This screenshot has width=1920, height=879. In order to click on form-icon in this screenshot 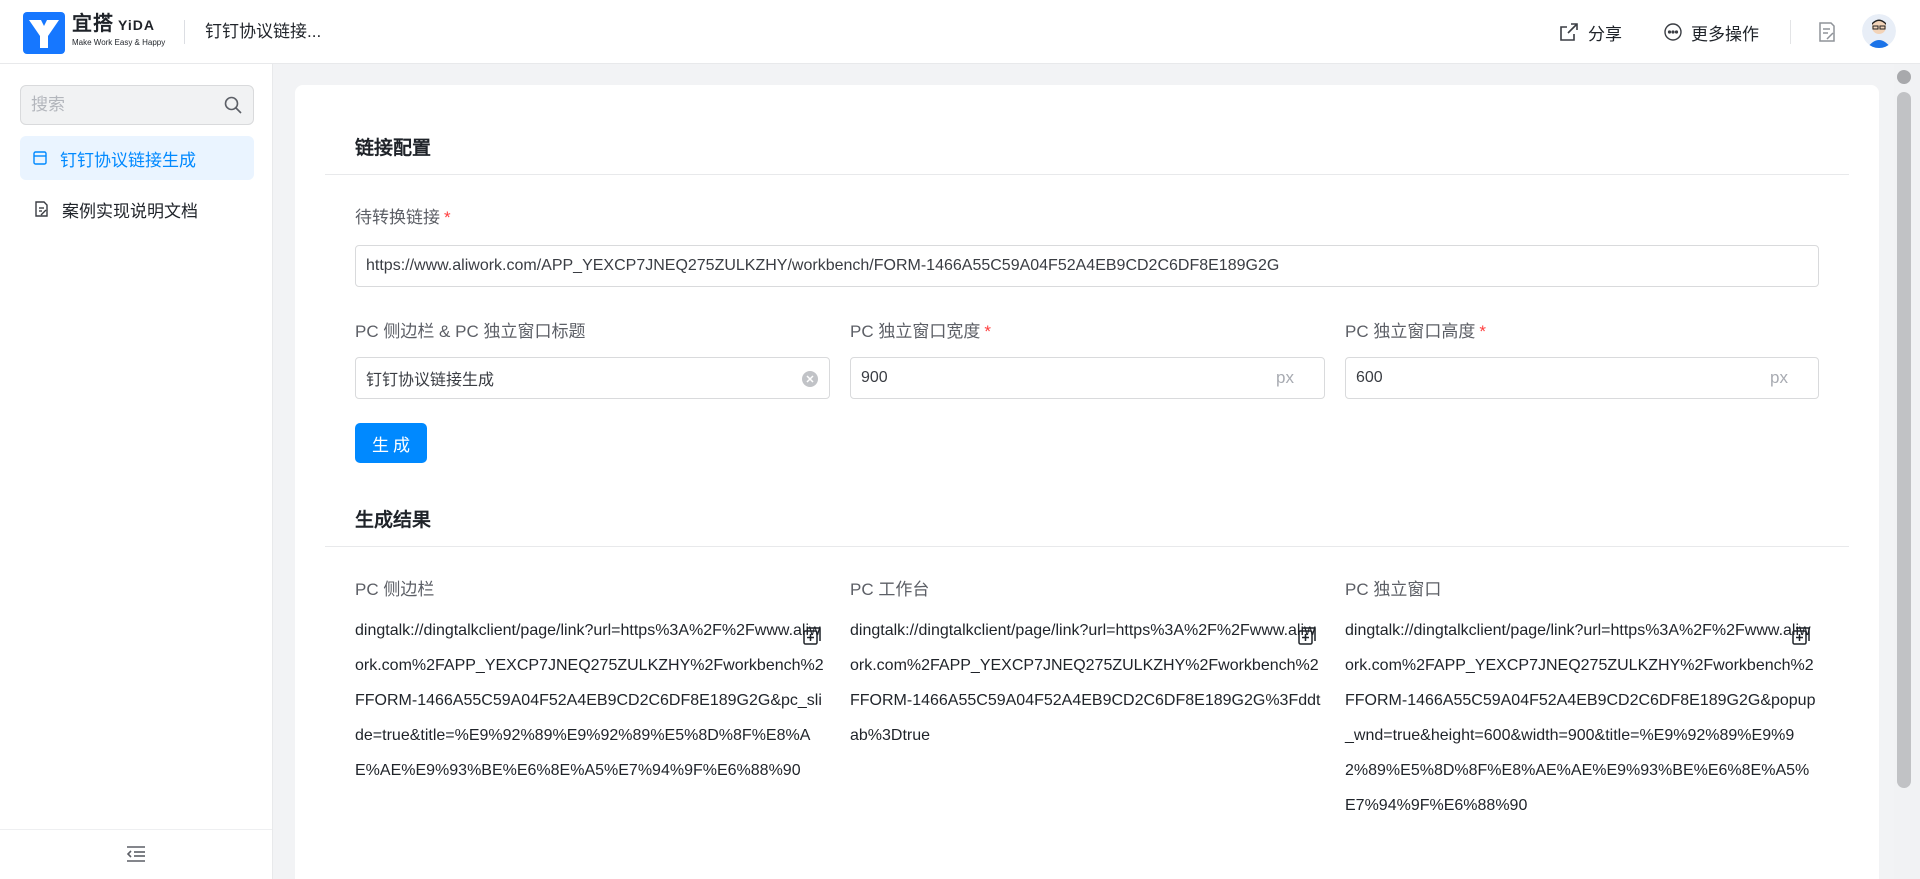, I will do `click(40, 158)`.